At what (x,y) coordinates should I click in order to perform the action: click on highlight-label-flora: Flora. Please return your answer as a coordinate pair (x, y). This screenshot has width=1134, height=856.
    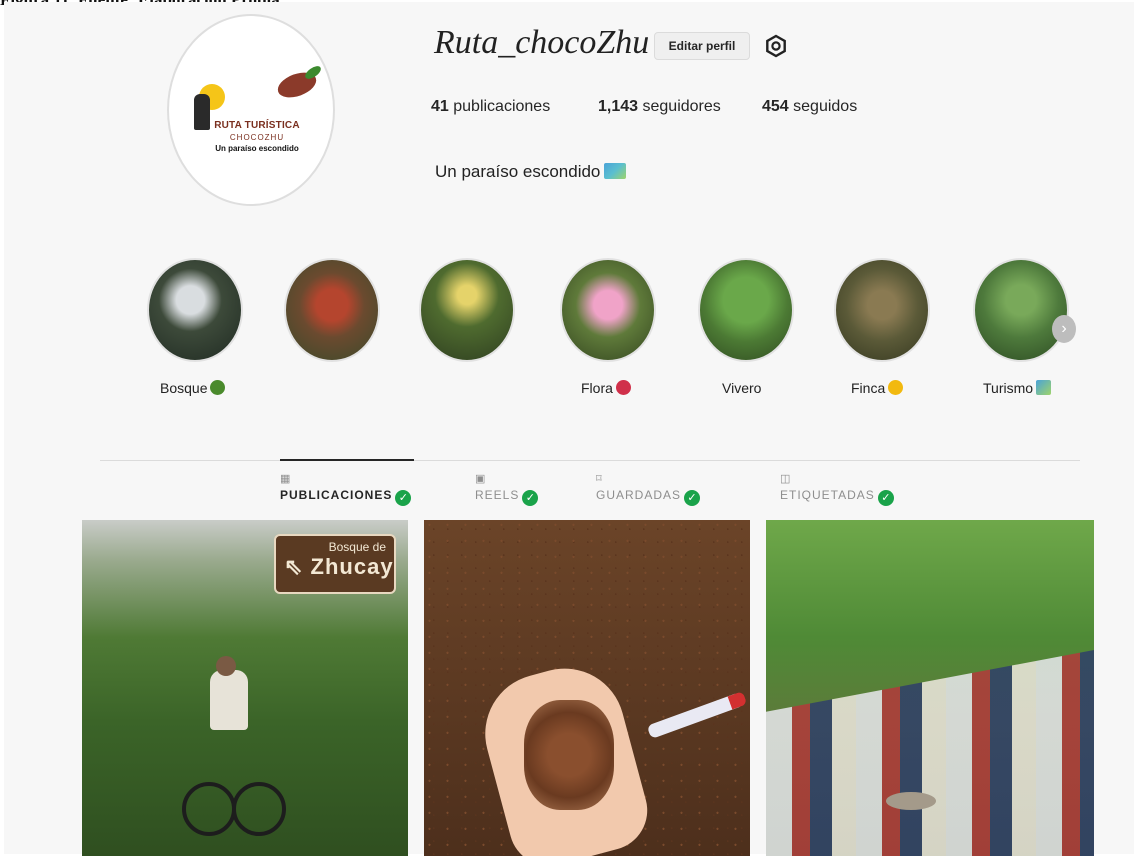
    Looking at the image, I should click on (606, 388).